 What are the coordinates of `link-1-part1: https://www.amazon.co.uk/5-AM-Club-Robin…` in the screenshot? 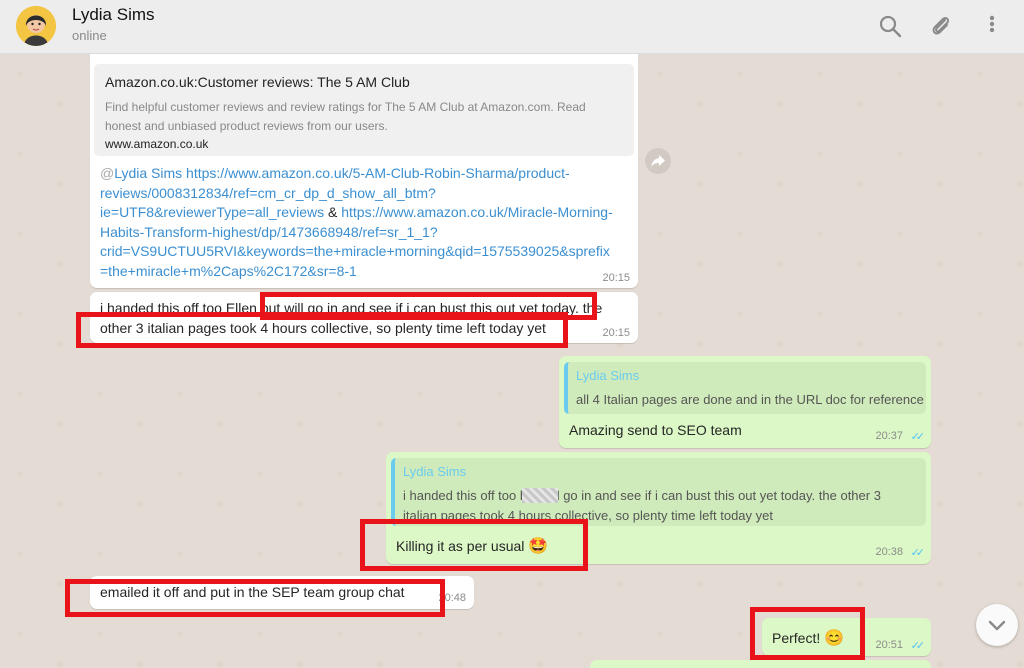 It's located at (376, 173).